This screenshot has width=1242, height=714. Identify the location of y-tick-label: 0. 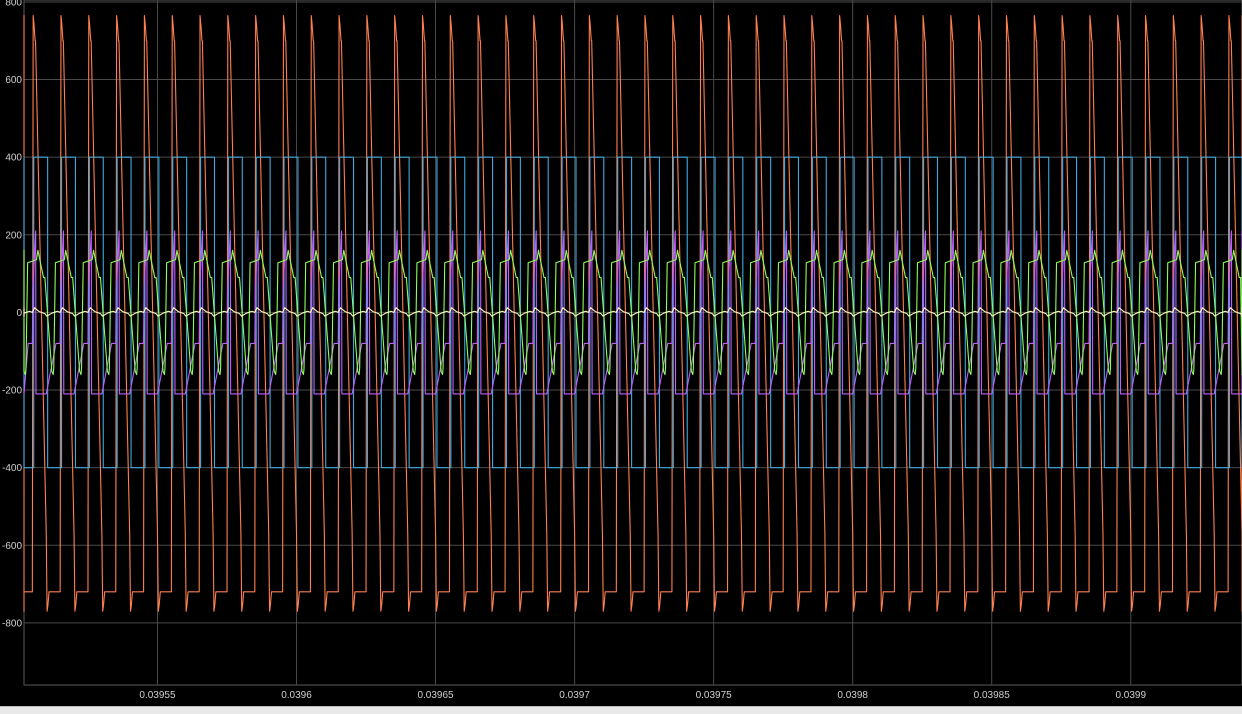
(19, 313).